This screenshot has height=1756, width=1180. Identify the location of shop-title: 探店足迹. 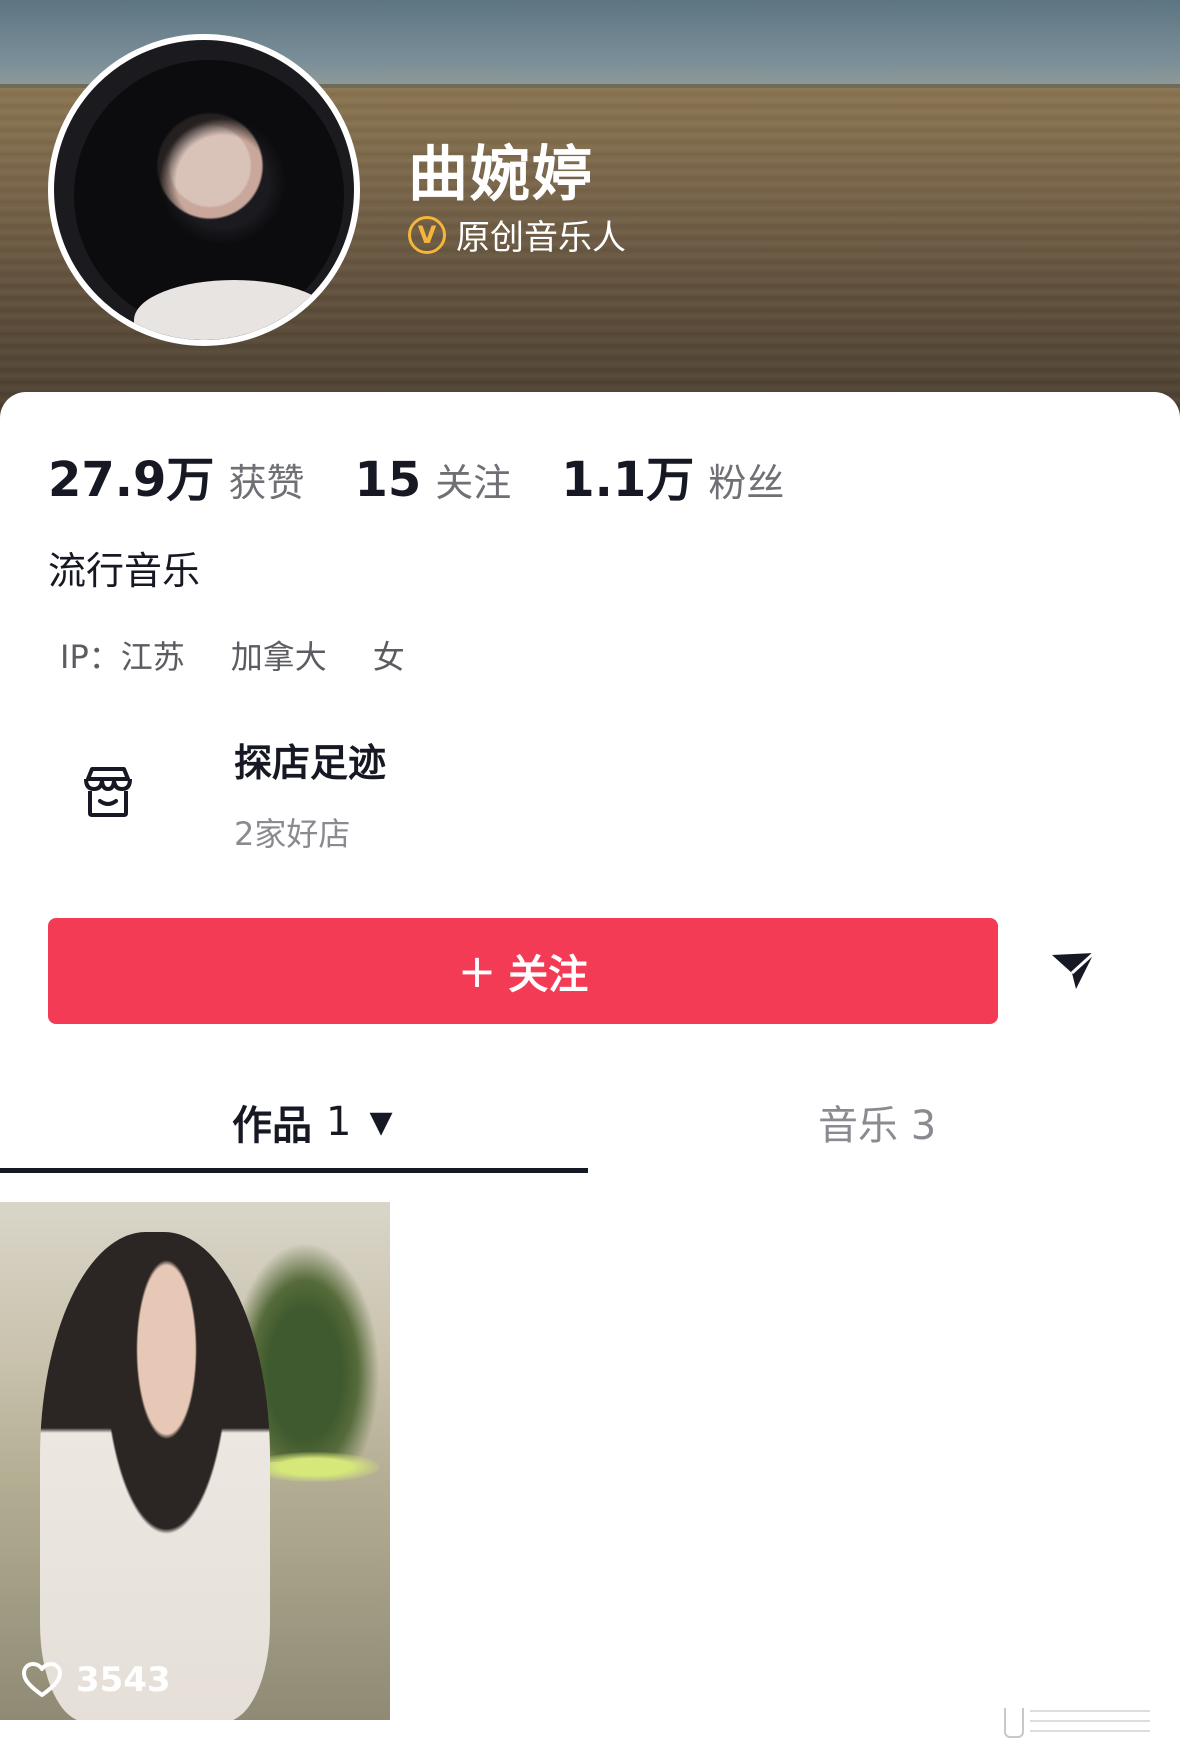
(310, 763).